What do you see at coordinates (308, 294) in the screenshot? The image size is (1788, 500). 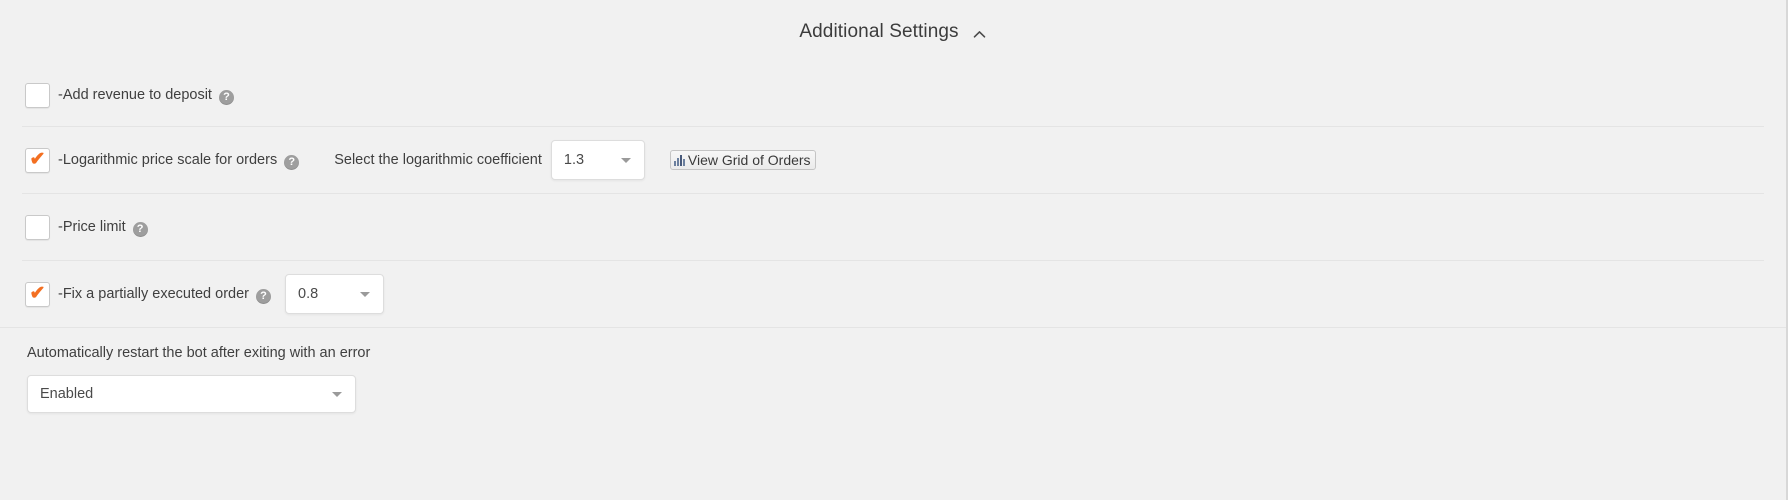 I see `partial-order-coefficient-value: 0.8` at bounding box center [308, 294].